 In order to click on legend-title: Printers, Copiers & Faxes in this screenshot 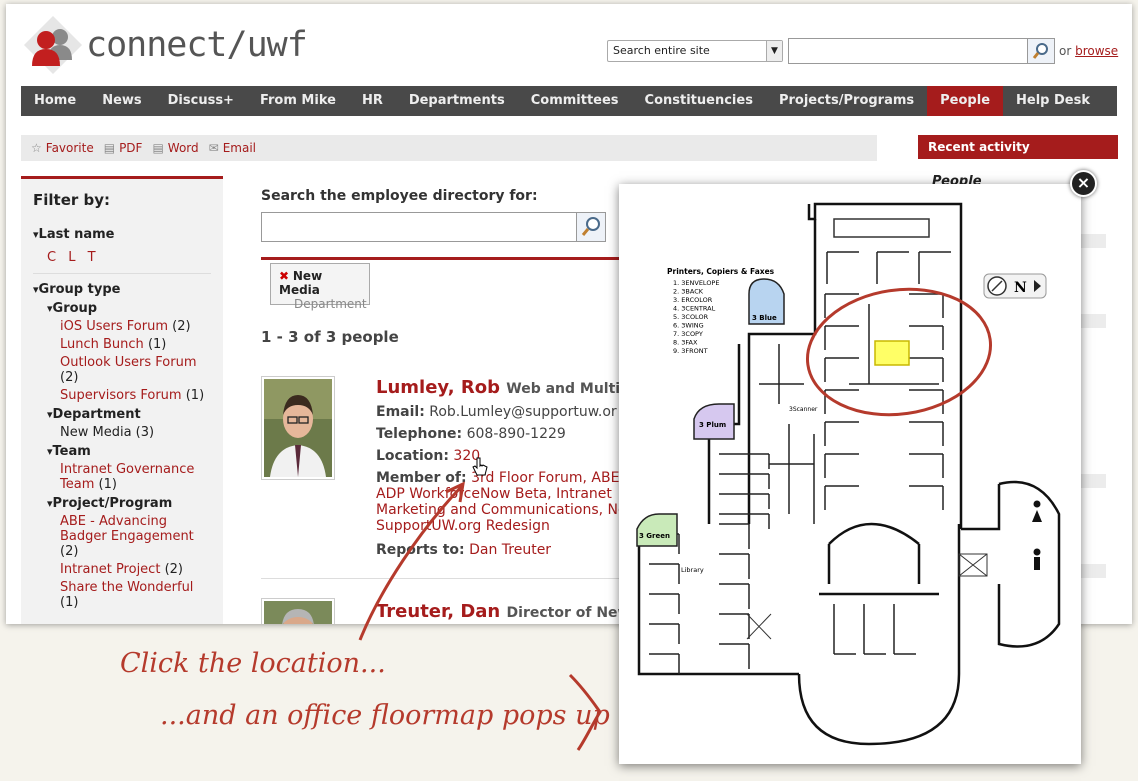, I will do `click(721, 271)`.